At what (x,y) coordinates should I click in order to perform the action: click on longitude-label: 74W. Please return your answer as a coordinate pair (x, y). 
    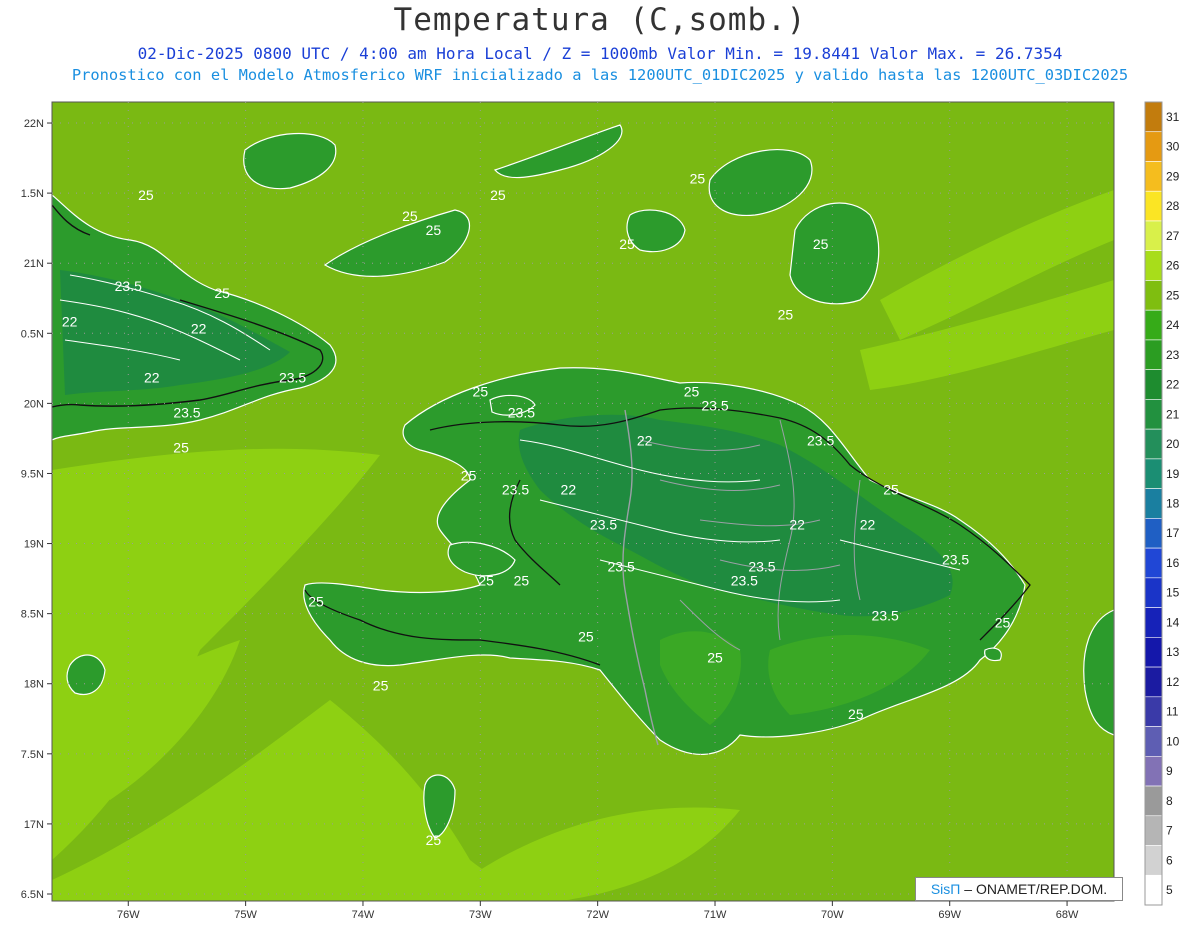
    Looking at the image, I should click on (363, 915).